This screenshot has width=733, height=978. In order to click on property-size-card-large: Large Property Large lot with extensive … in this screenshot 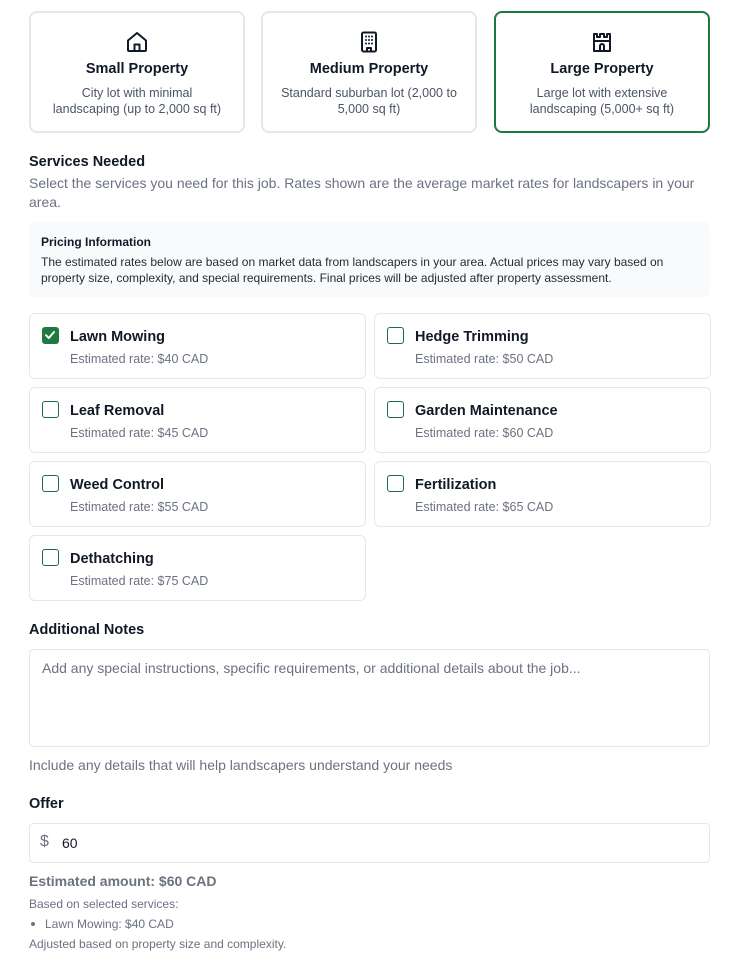, I will do `click(602, 72)`.